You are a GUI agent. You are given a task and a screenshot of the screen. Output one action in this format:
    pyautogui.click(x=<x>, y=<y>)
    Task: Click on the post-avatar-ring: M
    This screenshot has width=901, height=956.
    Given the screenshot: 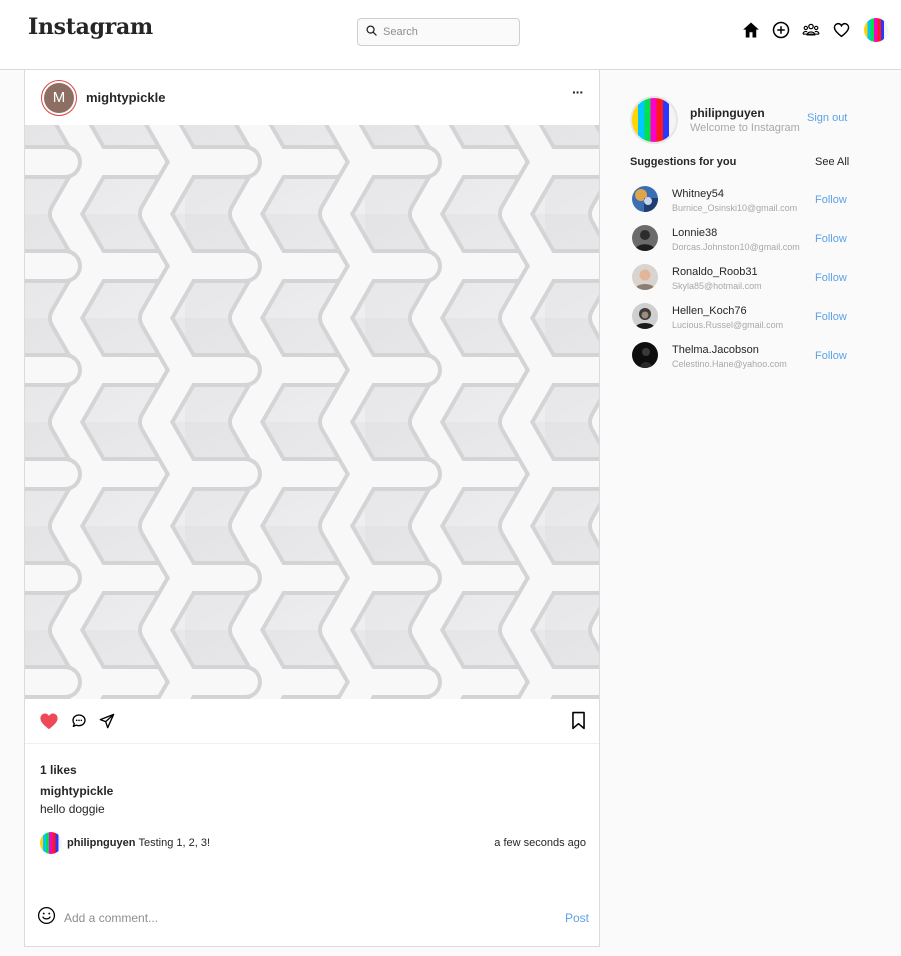 What is the action you would take?
    pyautogui.click(x=59, y=97)
    